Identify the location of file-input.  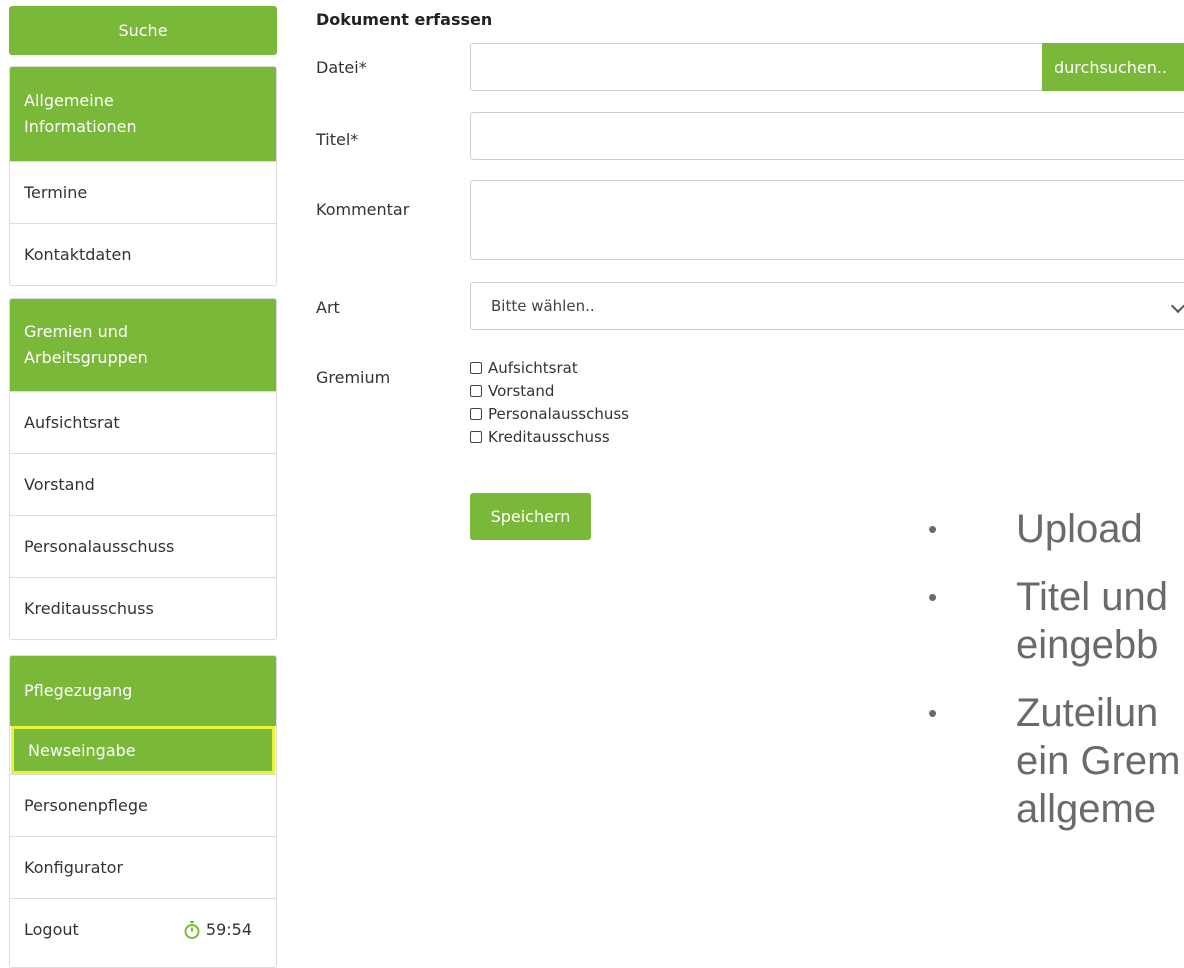
(758, 67).